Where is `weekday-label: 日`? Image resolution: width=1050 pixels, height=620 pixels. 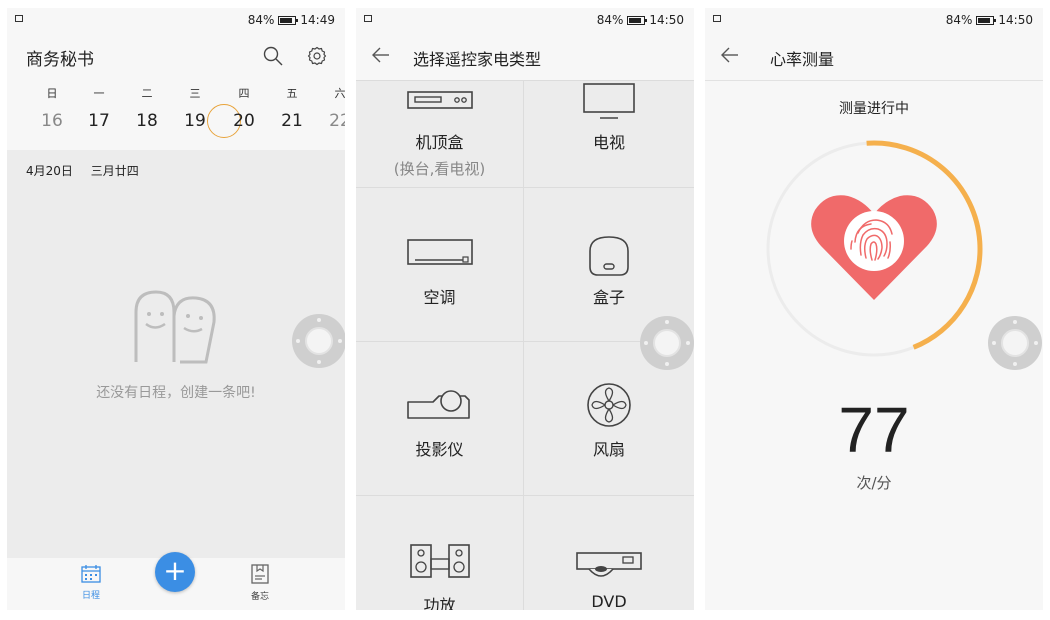 weekday-label: 日 is located at coordinates (52, 93).